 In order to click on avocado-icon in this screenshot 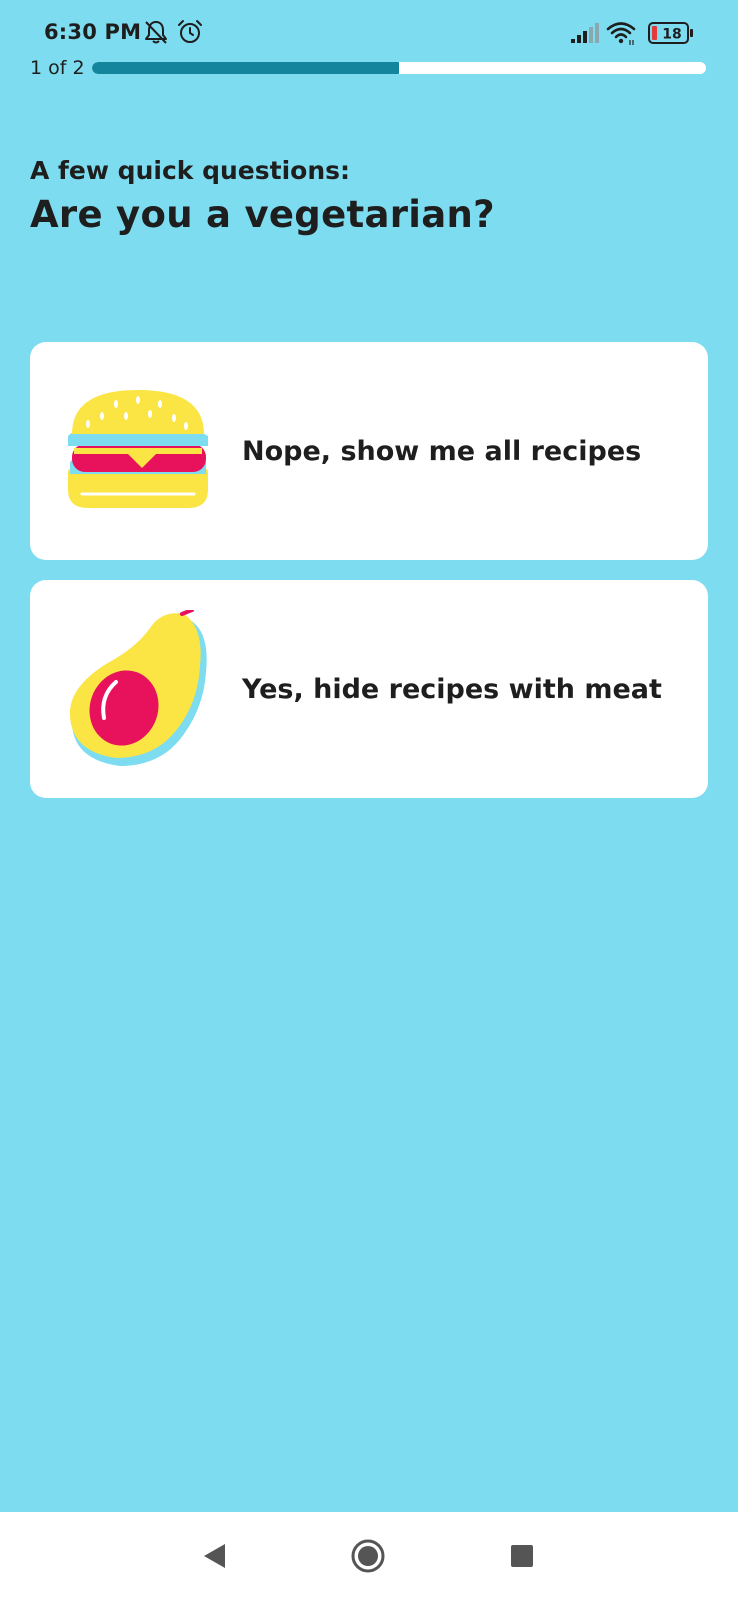, I will do `click(138, 688)`.